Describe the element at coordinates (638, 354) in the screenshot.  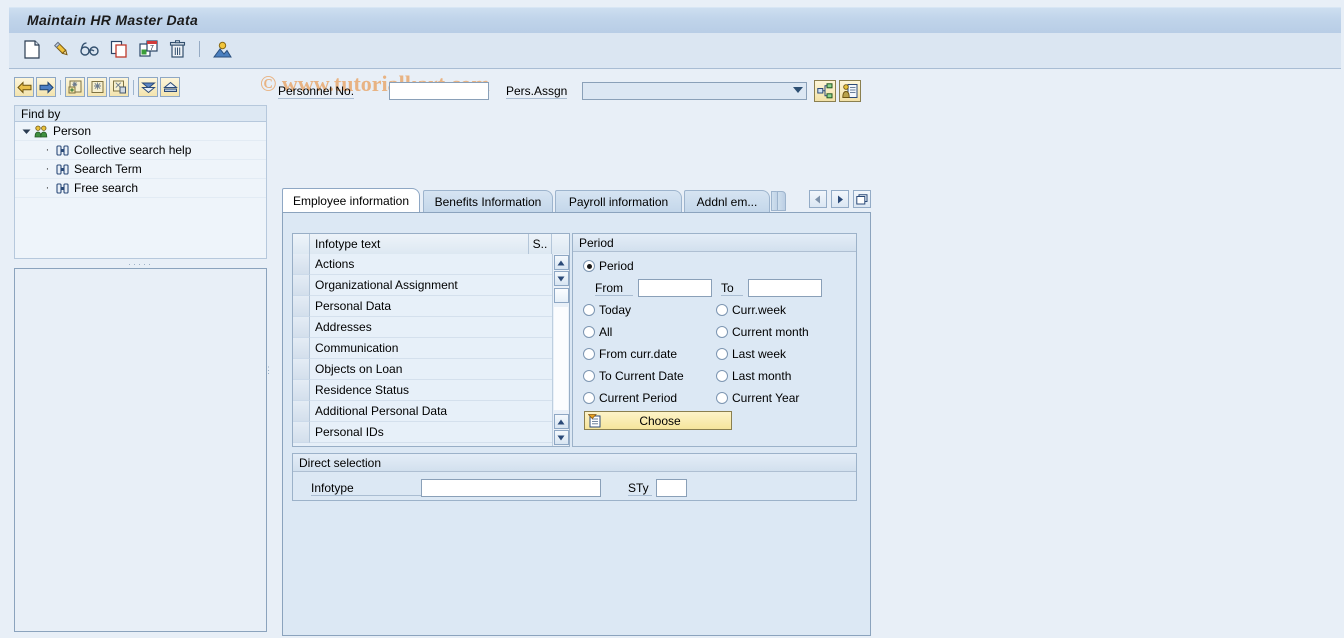
I see `radio-label: From curr.date` at that location.